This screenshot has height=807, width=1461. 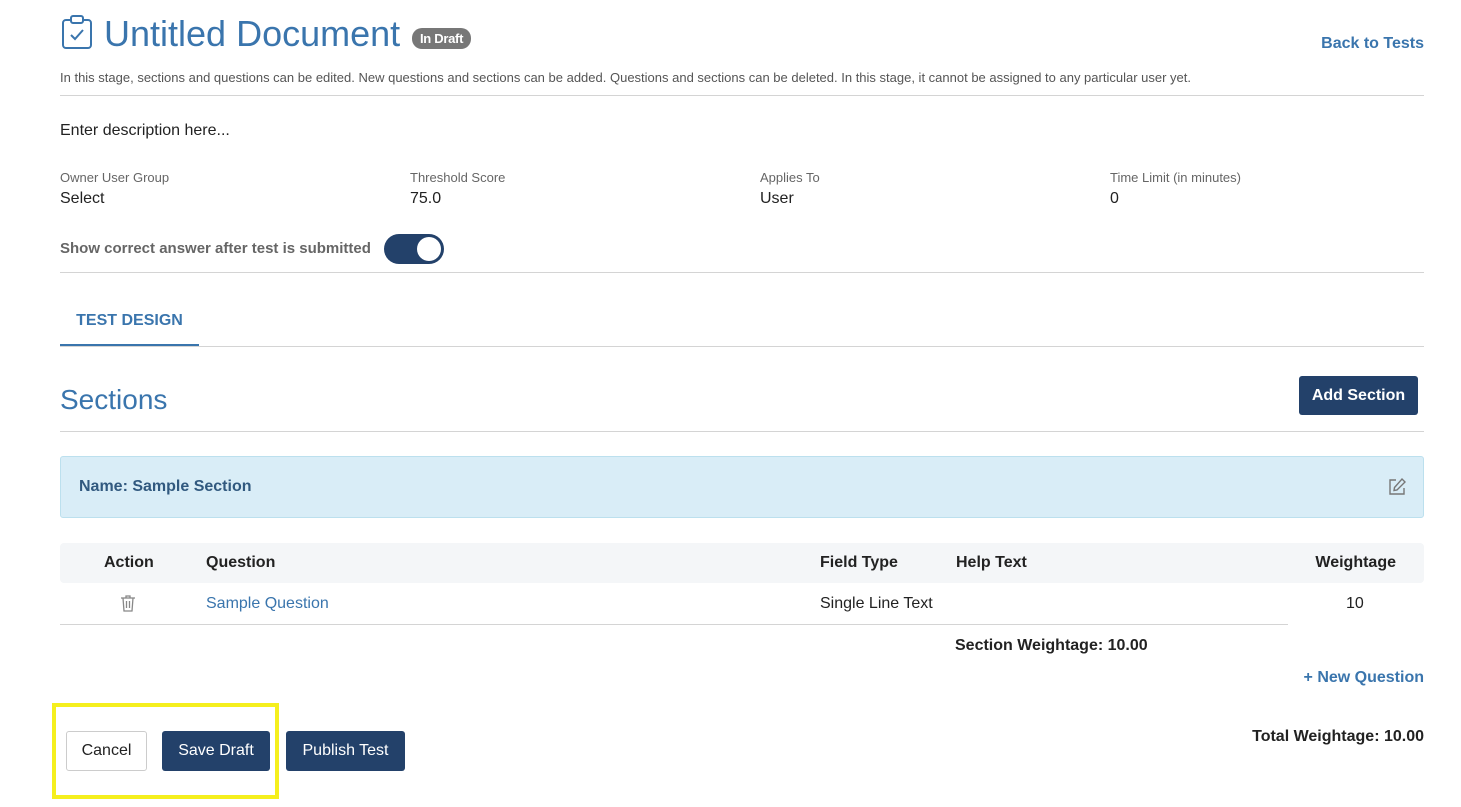 What do you see at coordinates (674, 624) in the screenshot?
I see `row-divider` at bounding box center [674, 624].